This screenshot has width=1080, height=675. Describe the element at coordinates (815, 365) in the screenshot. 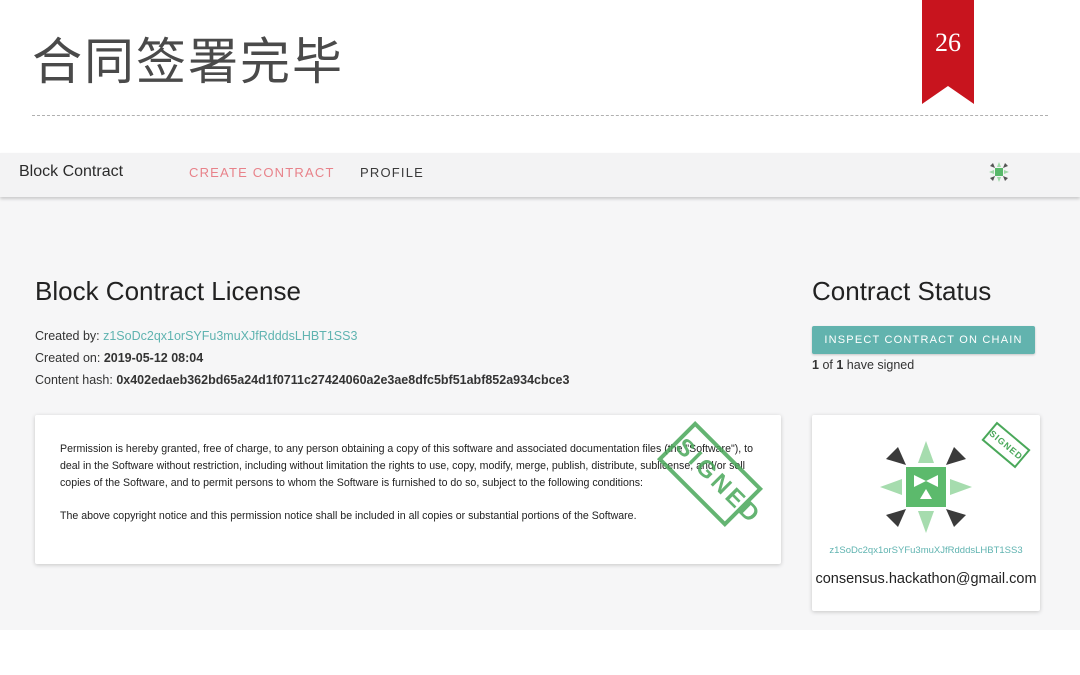

I see `signed-count-number: 1` at that location.